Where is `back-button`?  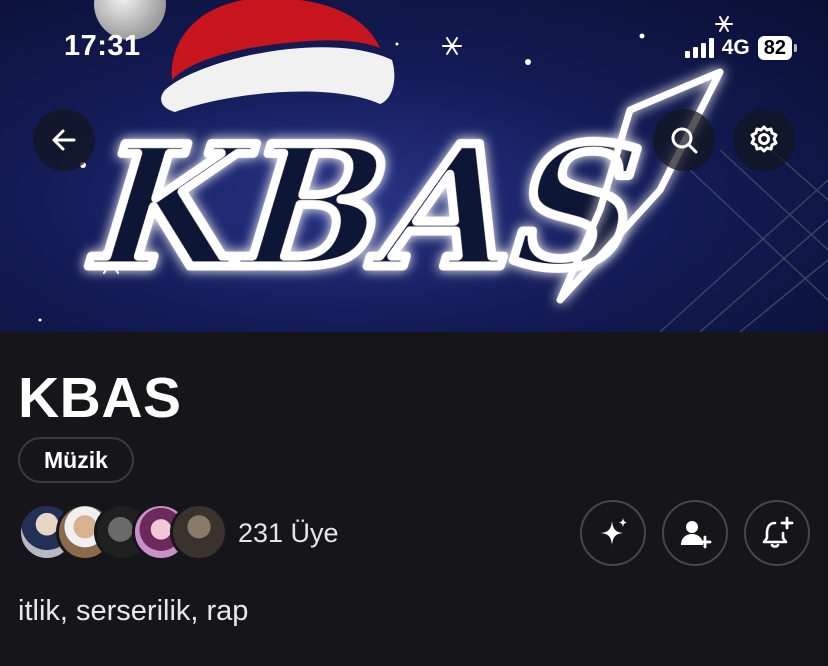 back-button is located at coordinates (64, 140).